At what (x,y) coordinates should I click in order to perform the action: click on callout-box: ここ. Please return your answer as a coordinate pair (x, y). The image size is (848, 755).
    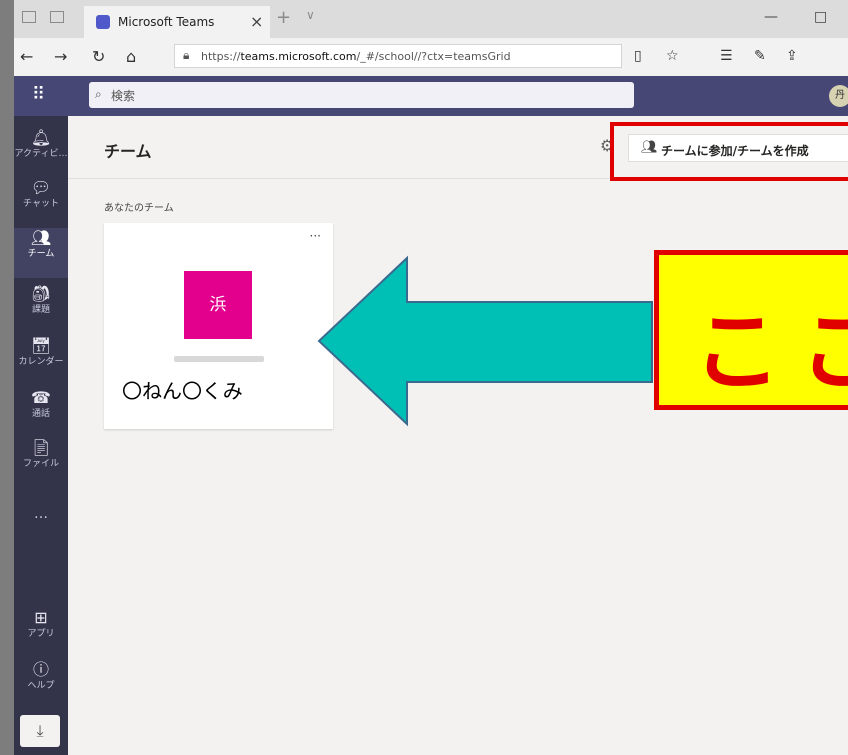
    Looking at the image, I should click on (751, 330).